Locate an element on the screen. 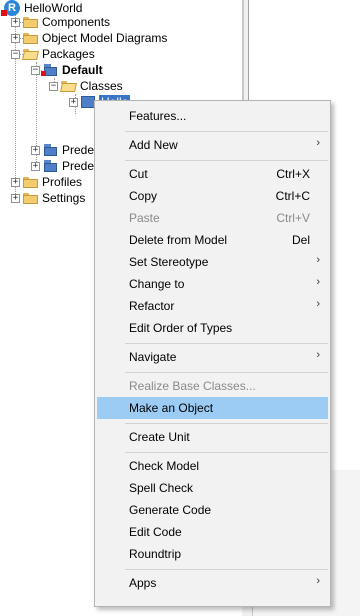 The image size is (360, 616). tree-item-label: Settings is located at coordinates (64, 198).